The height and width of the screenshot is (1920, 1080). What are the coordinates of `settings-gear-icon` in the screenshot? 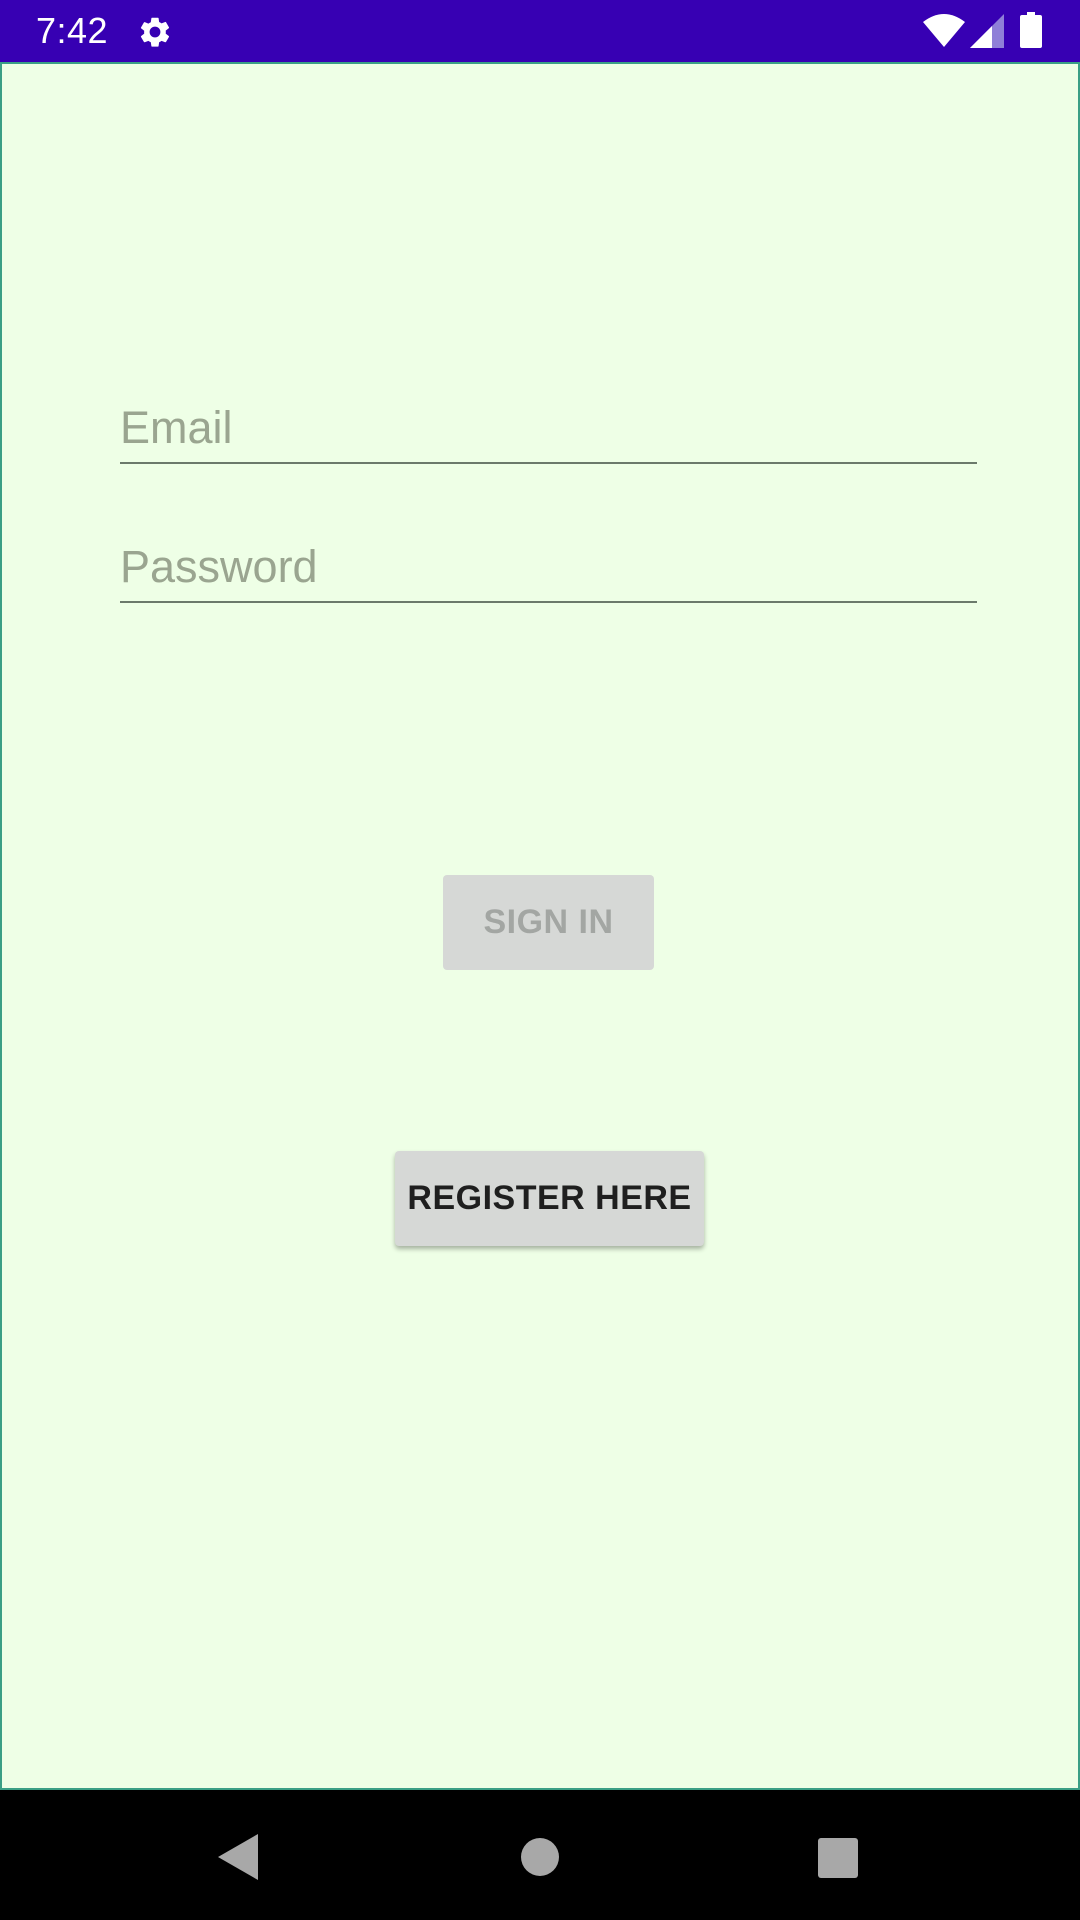 It's located at (155, 32).